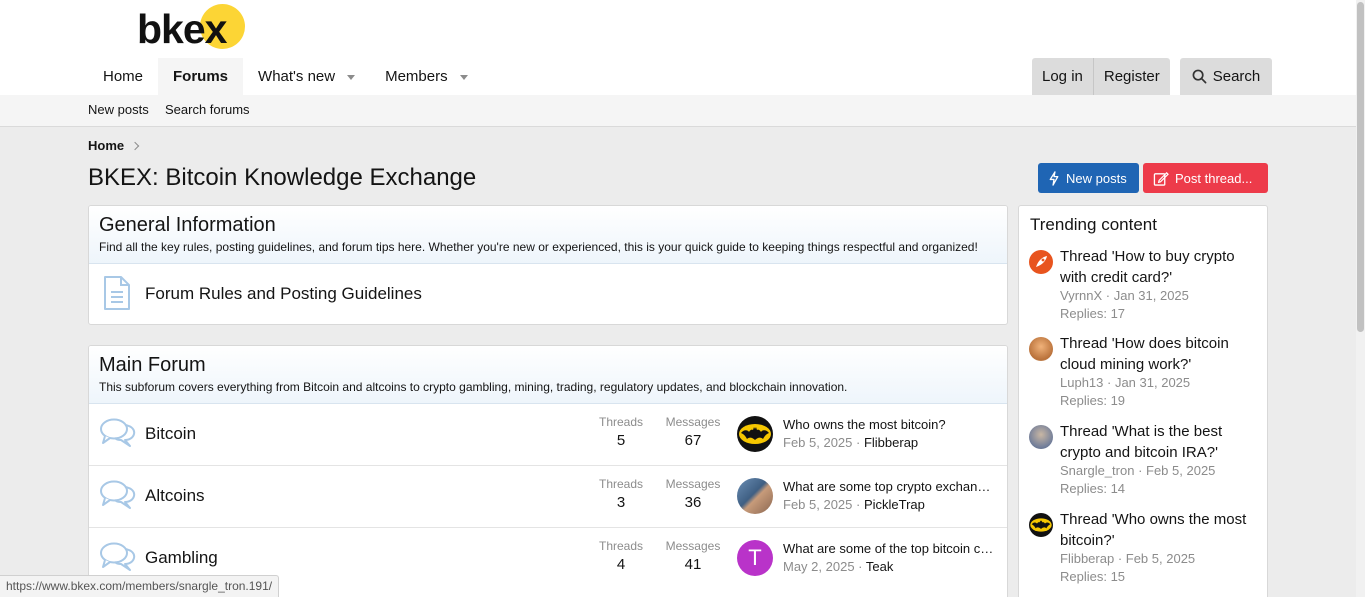 Image resolution: width=1365 pixels, height=597 pixels. What do you see at coordinates (1081, 382) in the screenshot?
I see `trending-user: Luph13` at bounding box center [1081, 382].